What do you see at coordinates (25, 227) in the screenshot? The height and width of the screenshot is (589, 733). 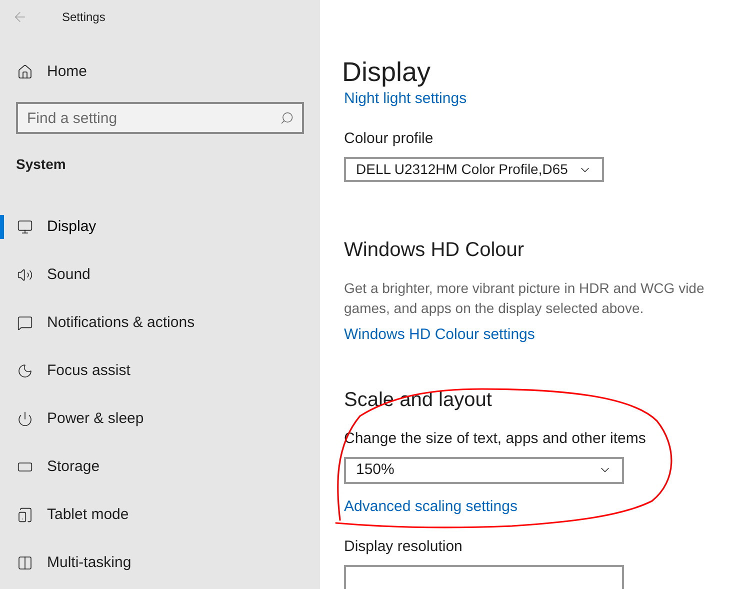 I see `monitor-icon` at bounding box center [25, 227].